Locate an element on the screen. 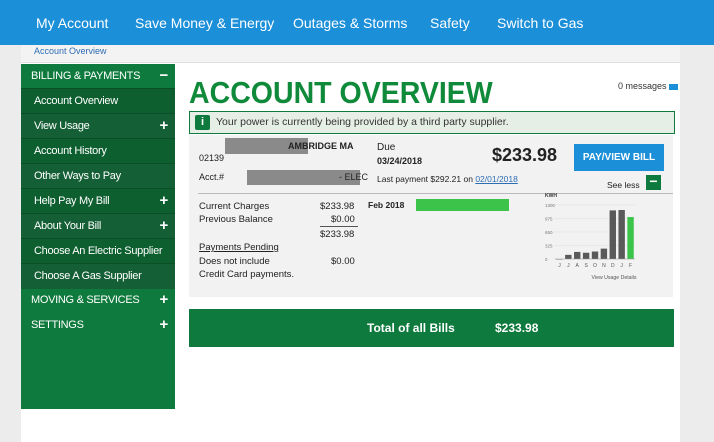  sidebar-item-account-history: Account History is located at coordinates (98, 151).